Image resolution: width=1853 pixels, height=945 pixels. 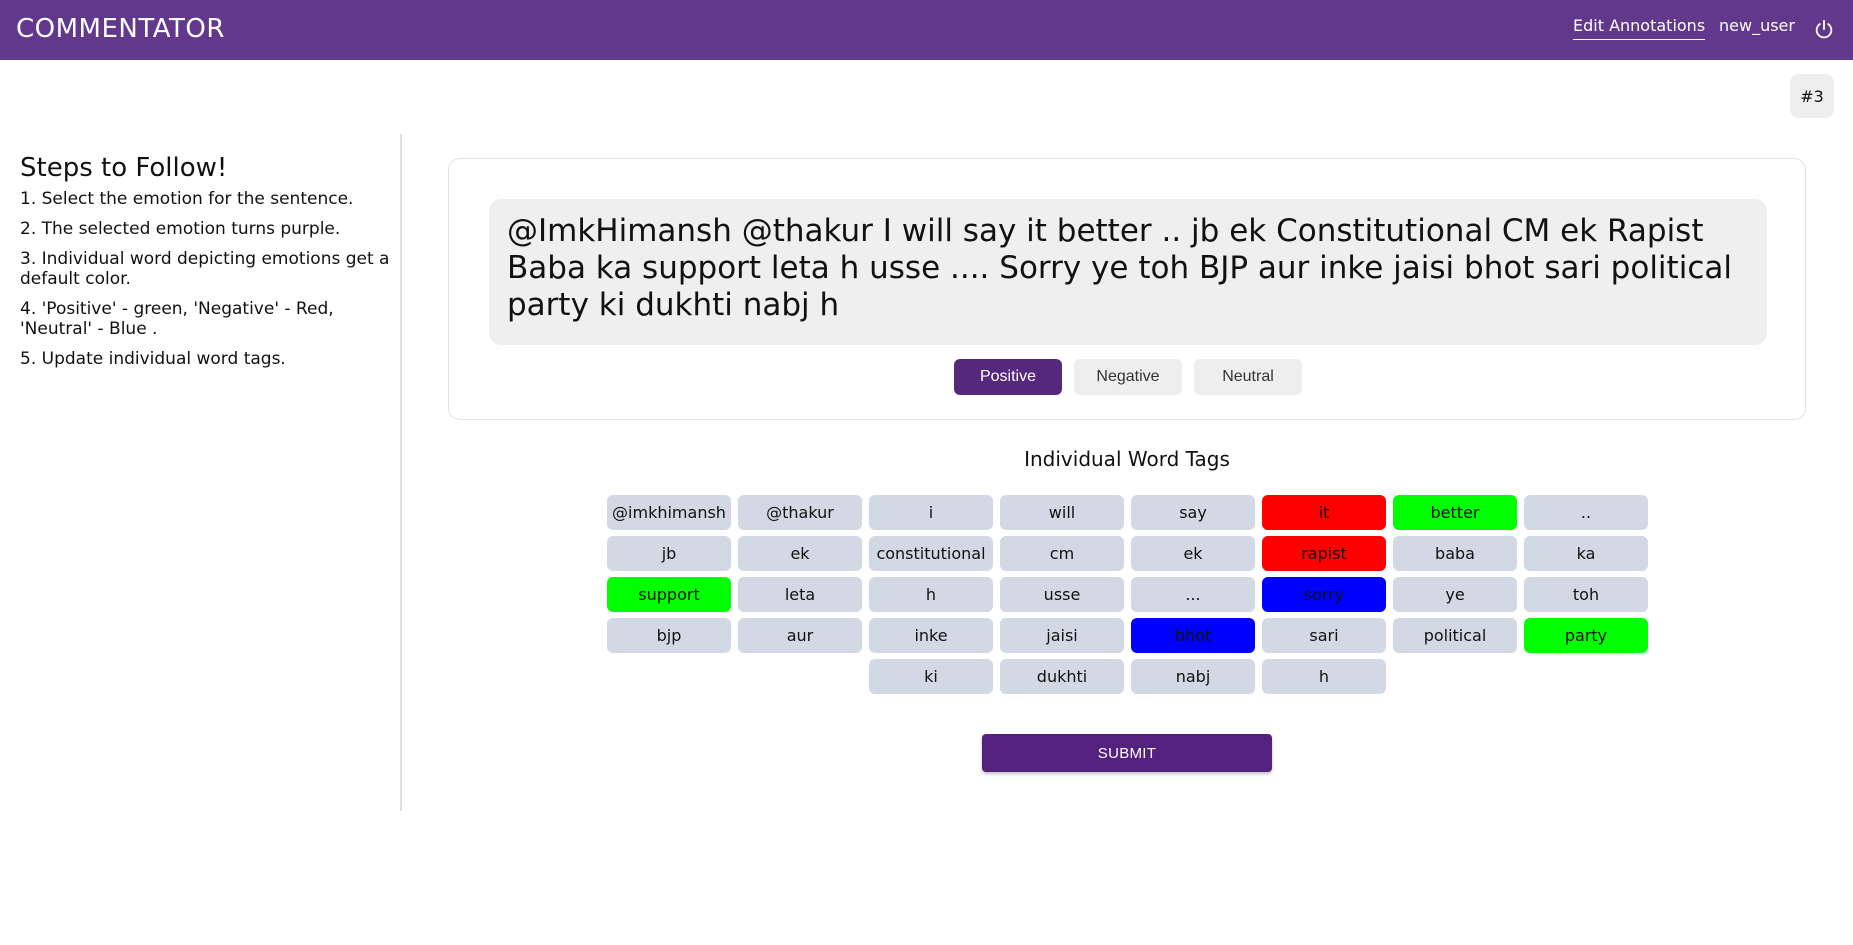 I want to click on step-2: 2. The selected emotion turns purple., so click(x=180, y=229).